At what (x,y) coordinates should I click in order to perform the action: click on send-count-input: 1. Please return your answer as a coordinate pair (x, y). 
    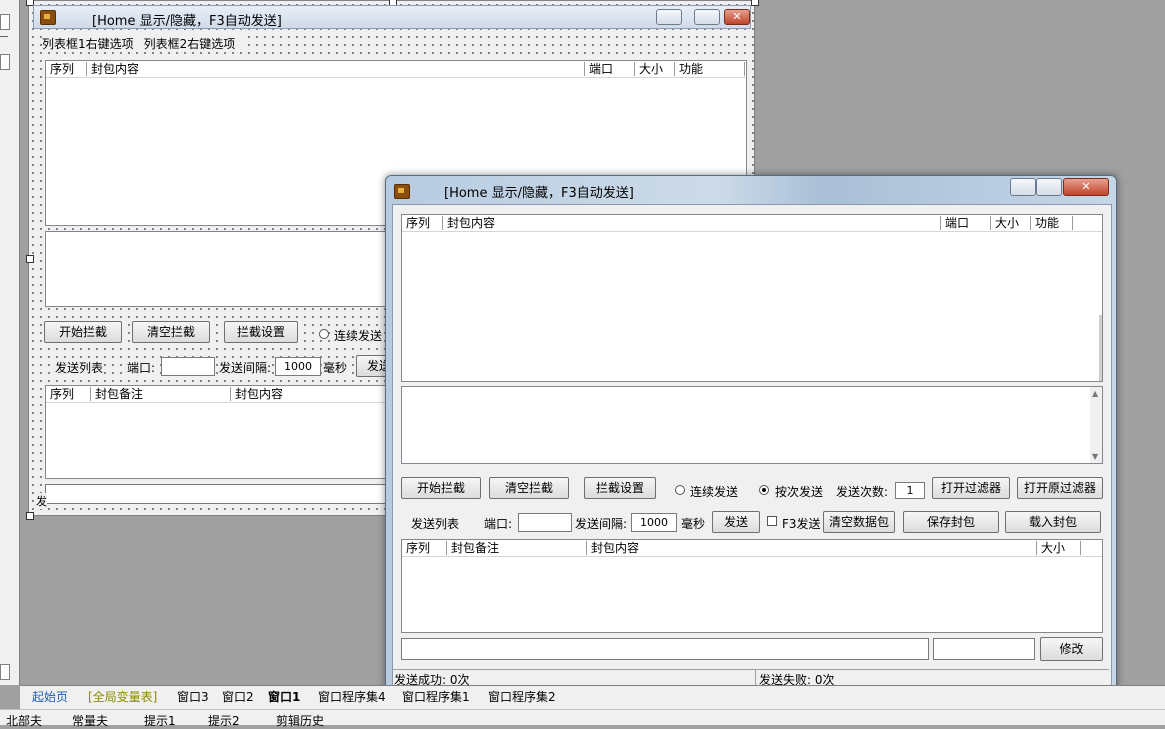
    Looking at the image, I should click on (910, 490).